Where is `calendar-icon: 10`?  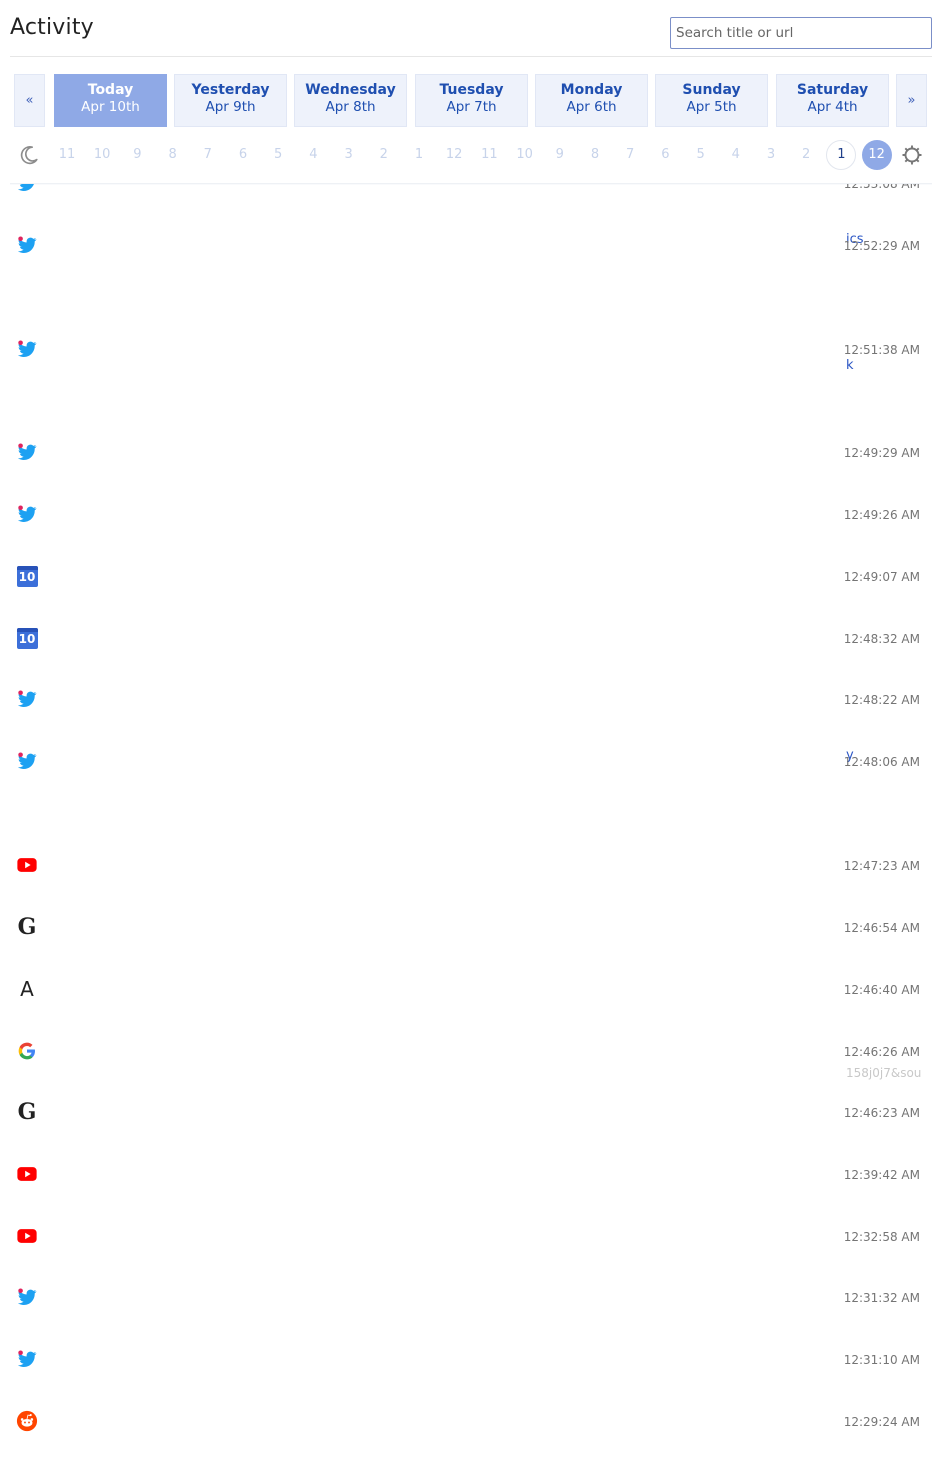 calendar-icon: 10 is located at coordinates (27, 576).